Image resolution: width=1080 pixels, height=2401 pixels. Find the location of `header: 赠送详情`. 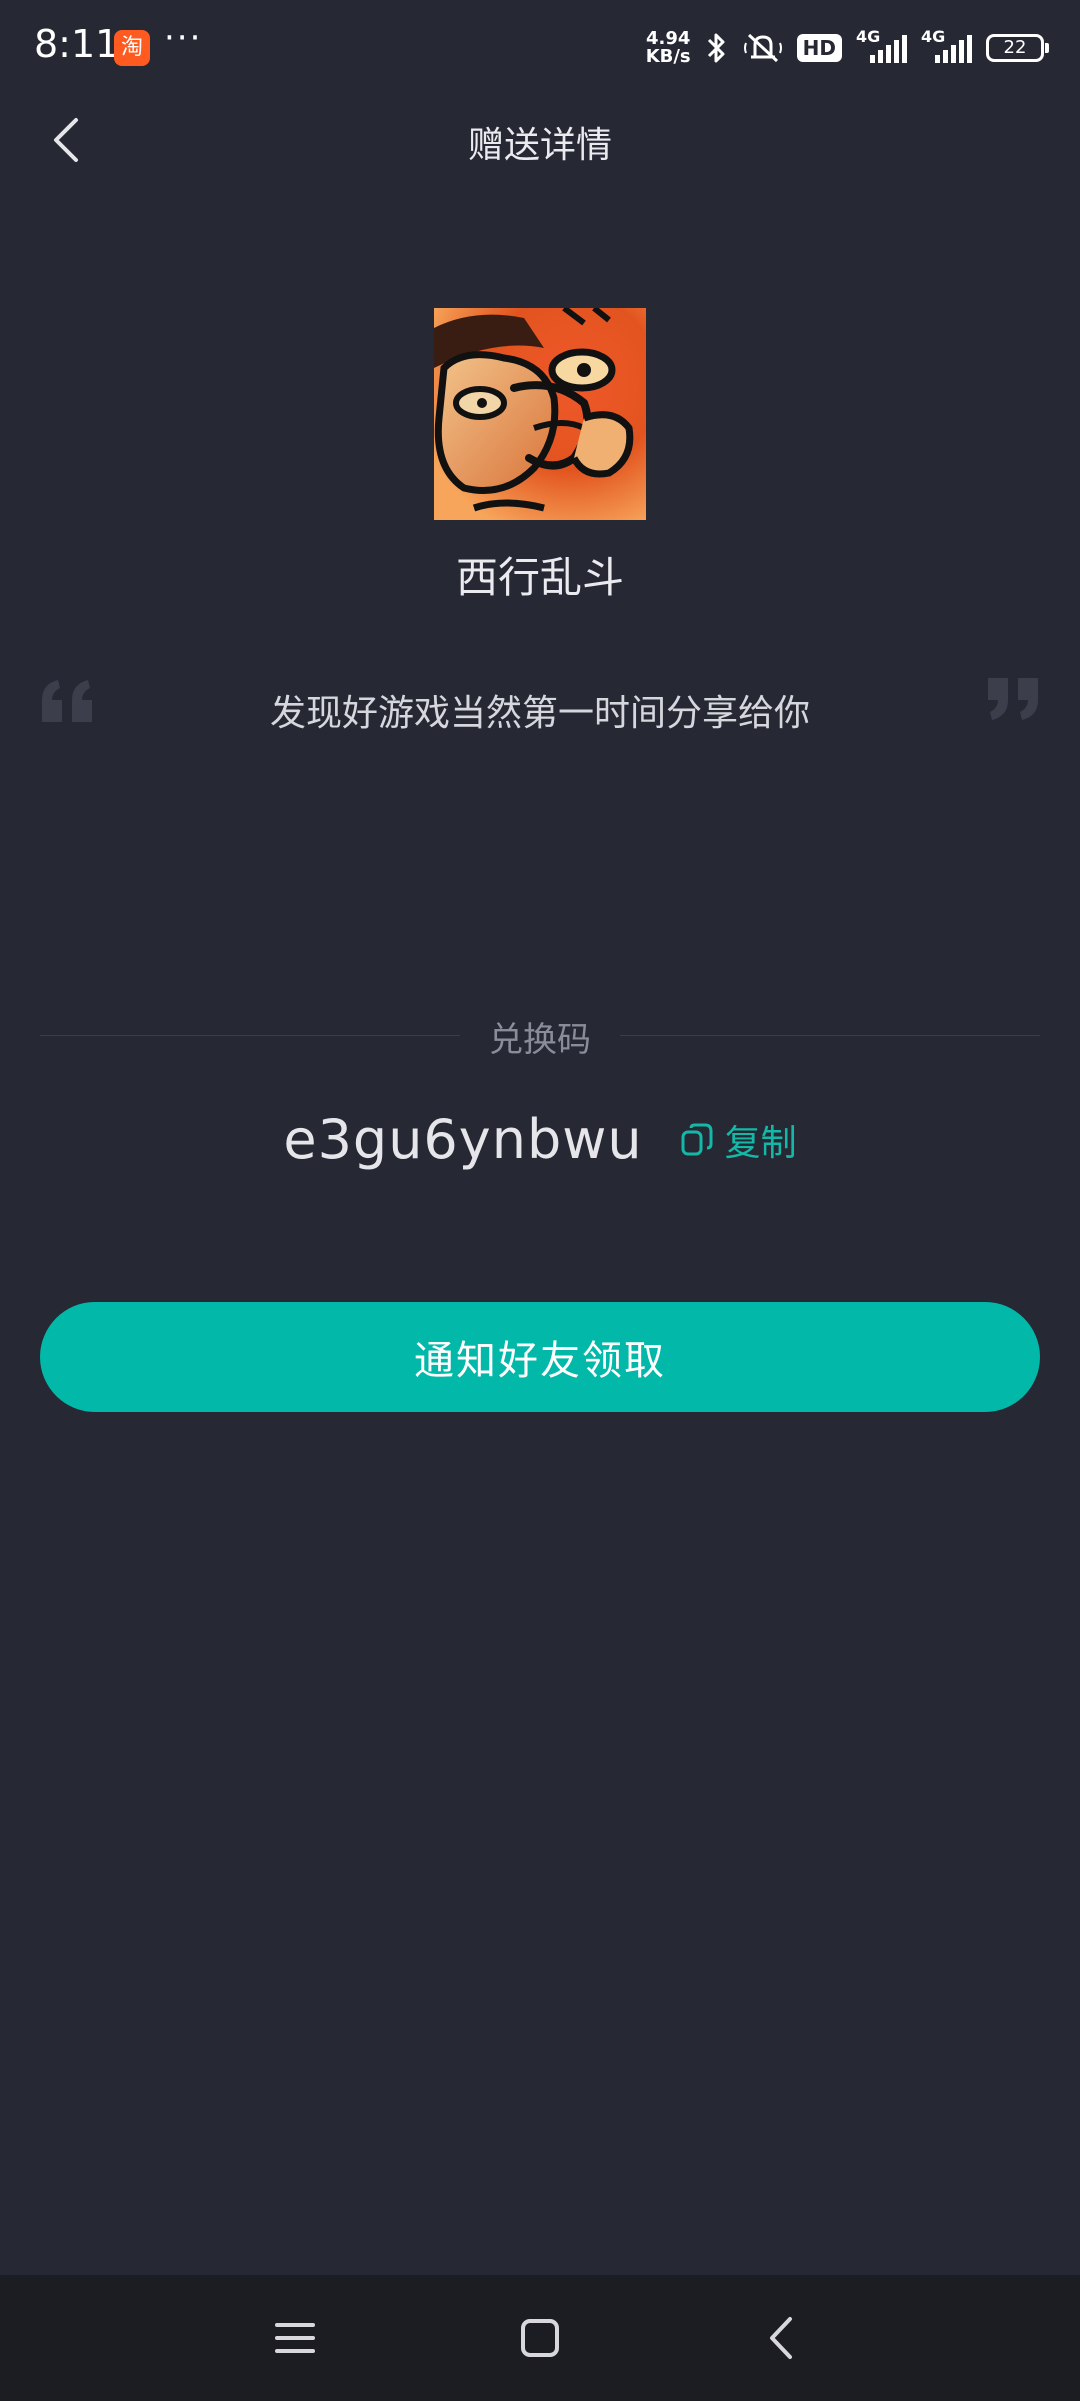

header: 赠送详情 is located at coordinates (540, 141).